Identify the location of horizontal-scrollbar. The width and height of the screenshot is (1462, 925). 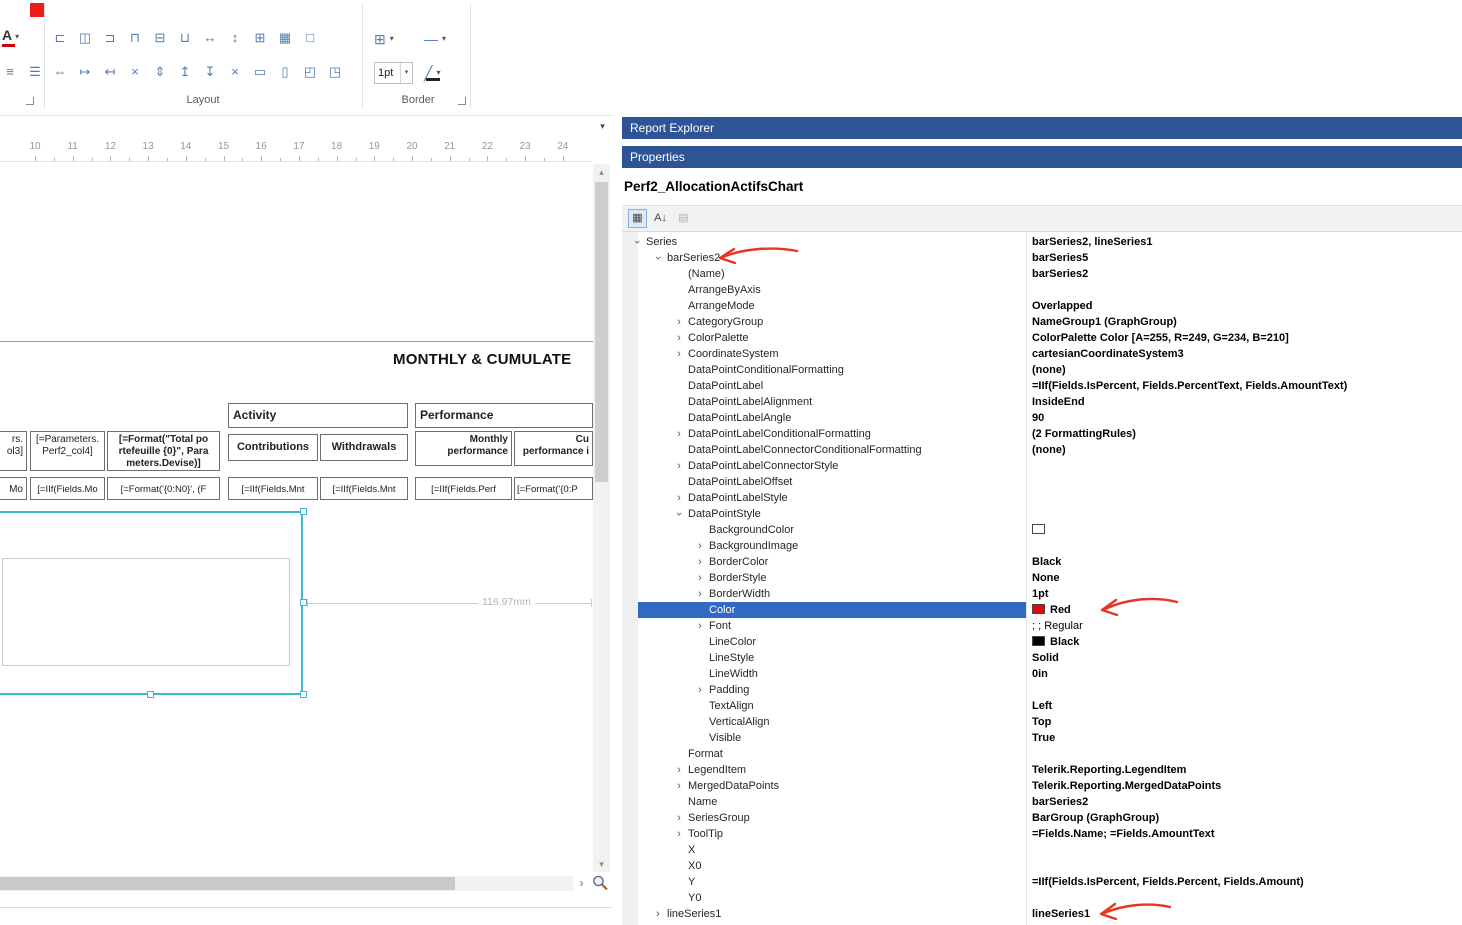
(286, 883).